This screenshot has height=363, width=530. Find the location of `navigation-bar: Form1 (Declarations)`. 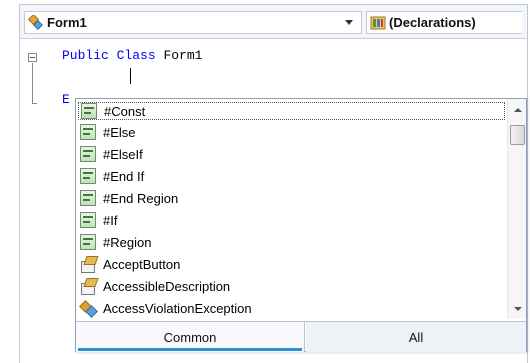

navigation-bar: Form1 (Declarations) is located at coordinates (273, 22).